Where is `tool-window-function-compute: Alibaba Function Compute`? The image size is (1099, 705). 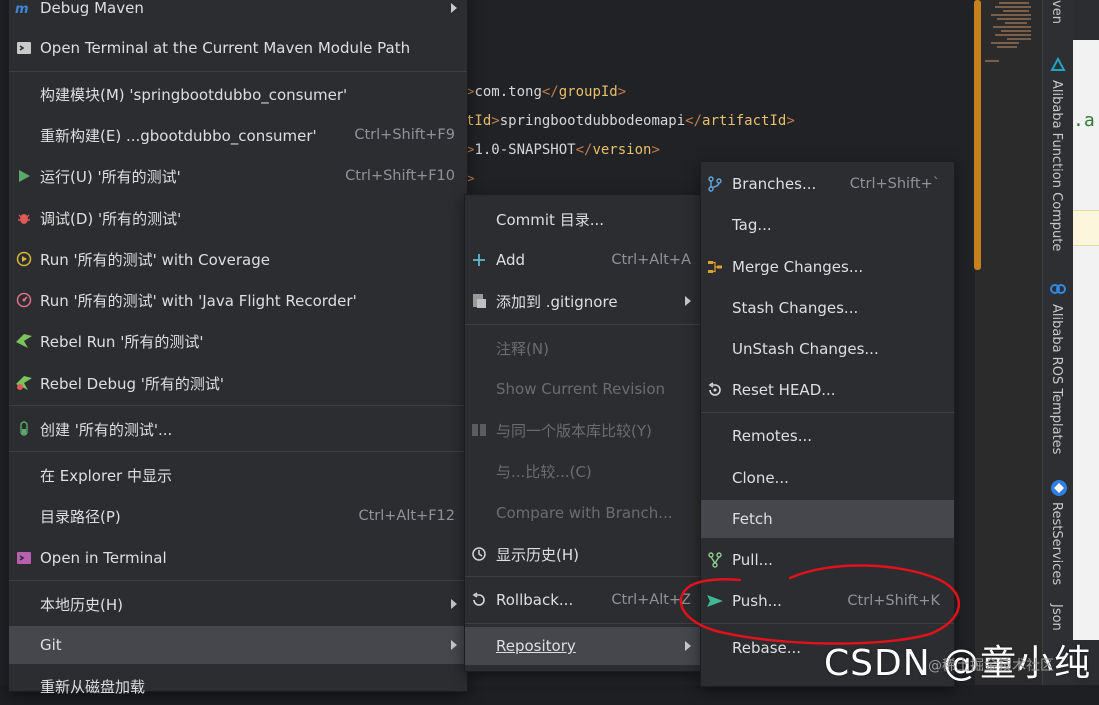 tool-window-function-compute: Alibaba Function Compute is located at coordinates (1056, 165).